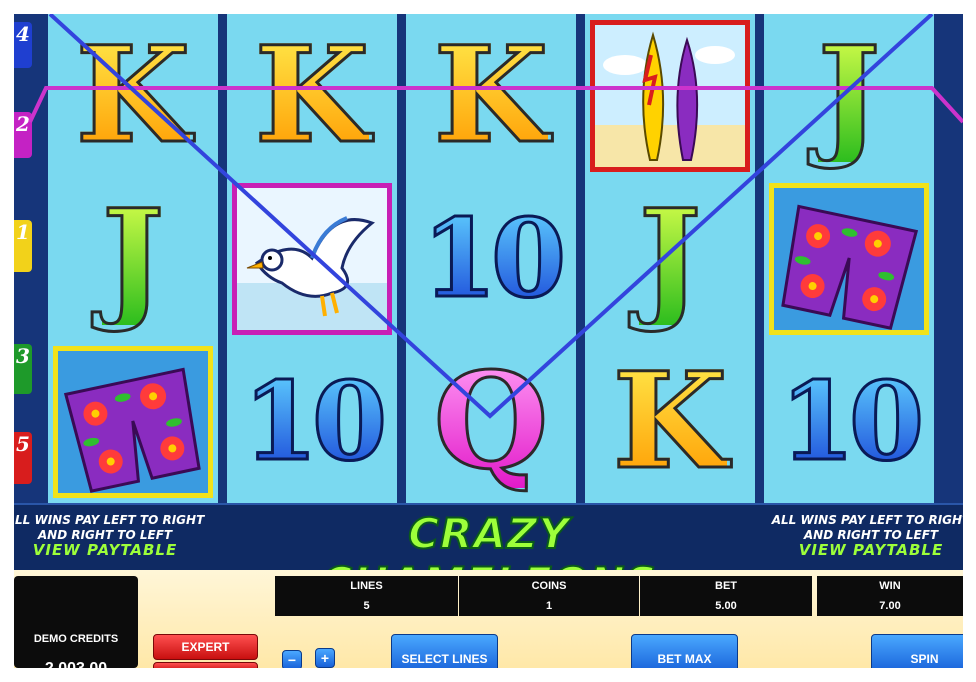 The height and width of the screenshot is (682, 976). Describe the element at coordinates (76, 664) in the screenshot. I see `credits-value: 2,003.00` at that location.